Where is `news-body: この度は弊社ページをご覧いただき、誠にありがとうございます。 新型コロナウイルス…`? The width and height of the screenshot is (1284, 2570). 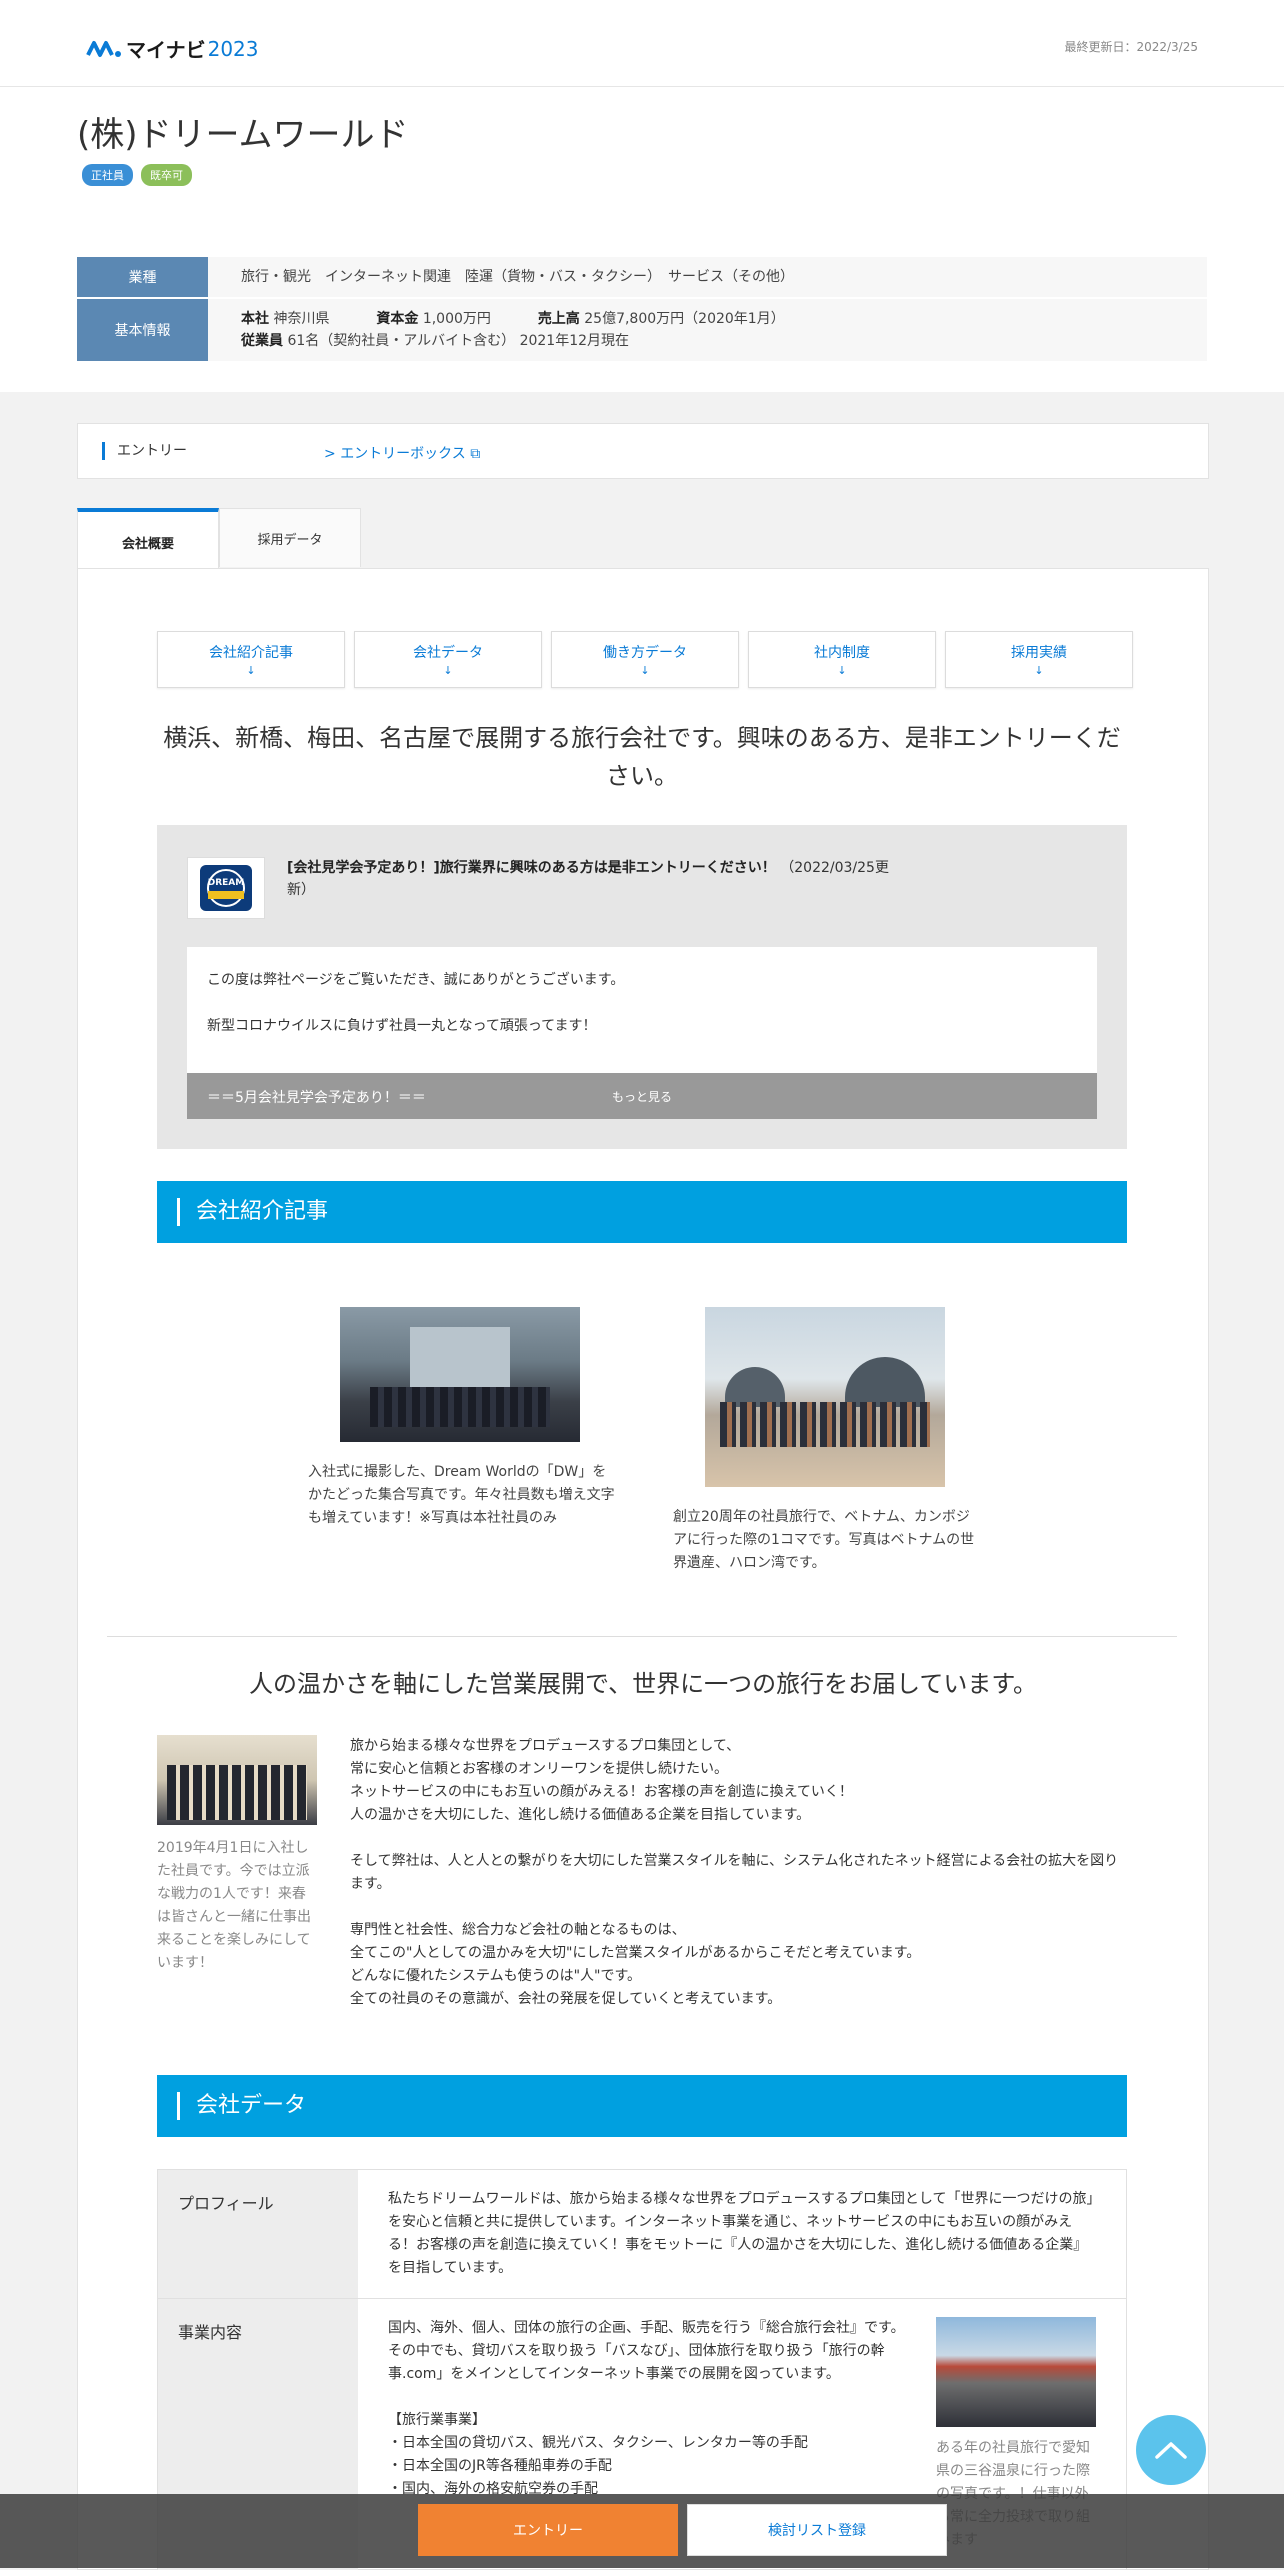 news-body: この度は弊社ページをご覧いただき、誠にありがとうございます。 新型コロナウイルス… is located at coordinates (642, 1033).